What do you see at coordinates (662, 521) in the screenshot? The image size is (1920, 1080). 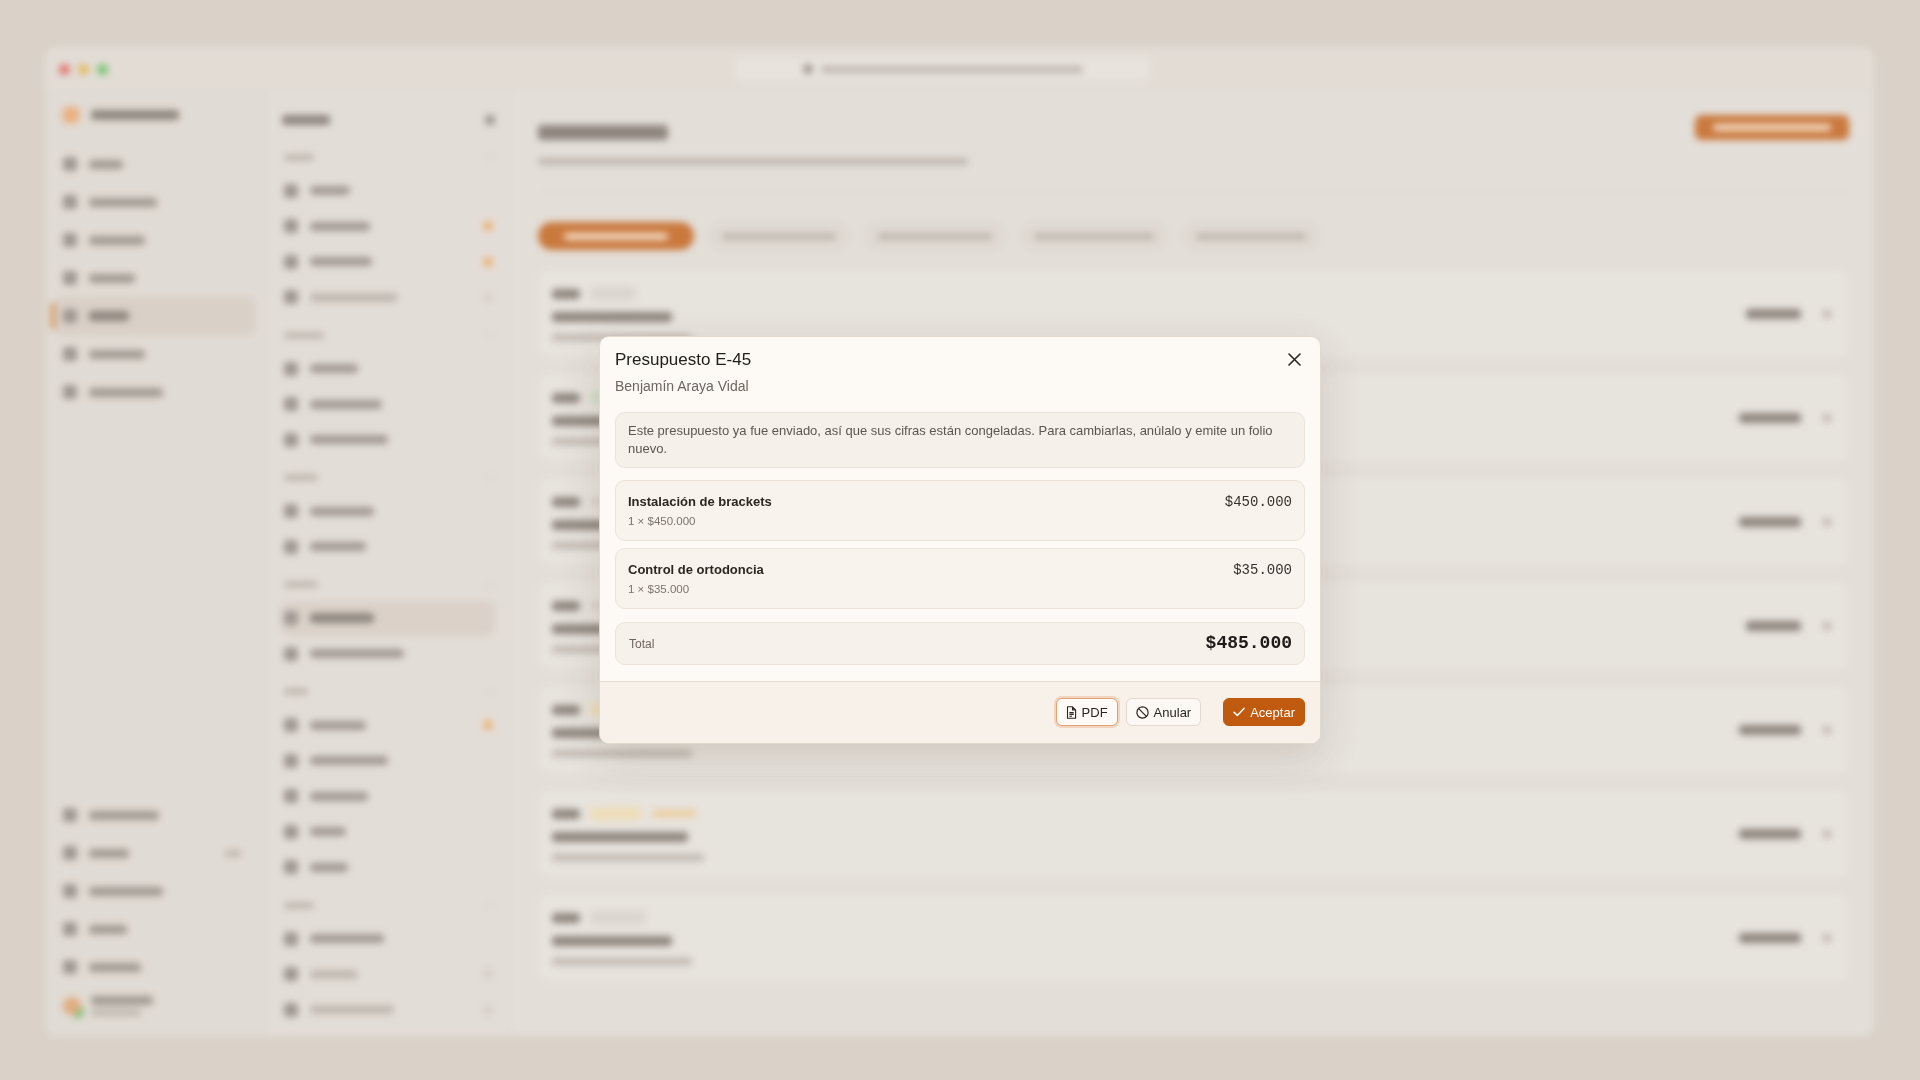 I see `line-item-quantity: 1 × $450.000` at bounding box center [662, 521].